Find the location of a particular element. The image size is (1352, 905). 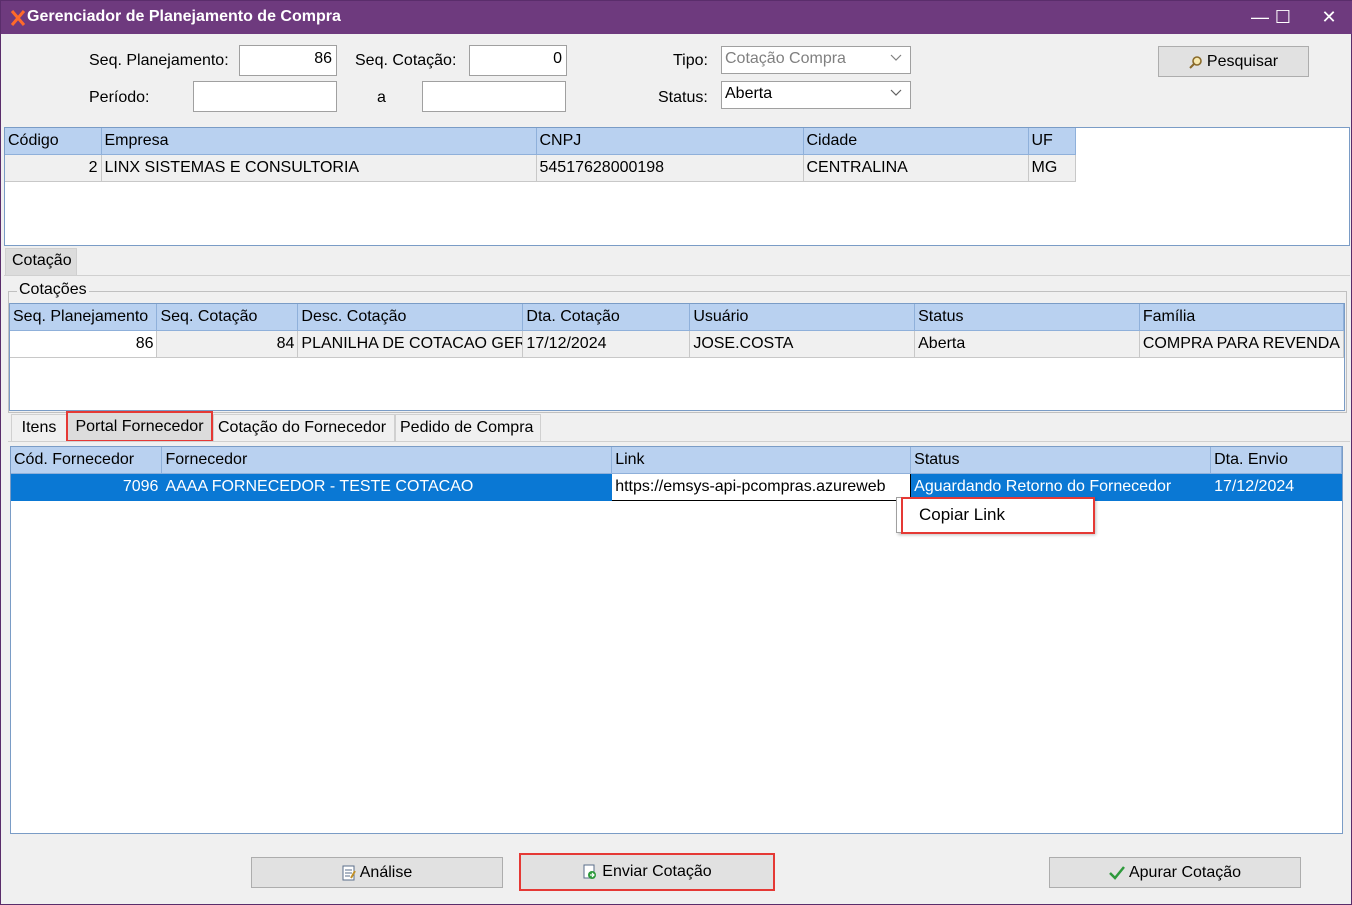

copy-link-label: Copiar Link is located at coordinates (962, 514).